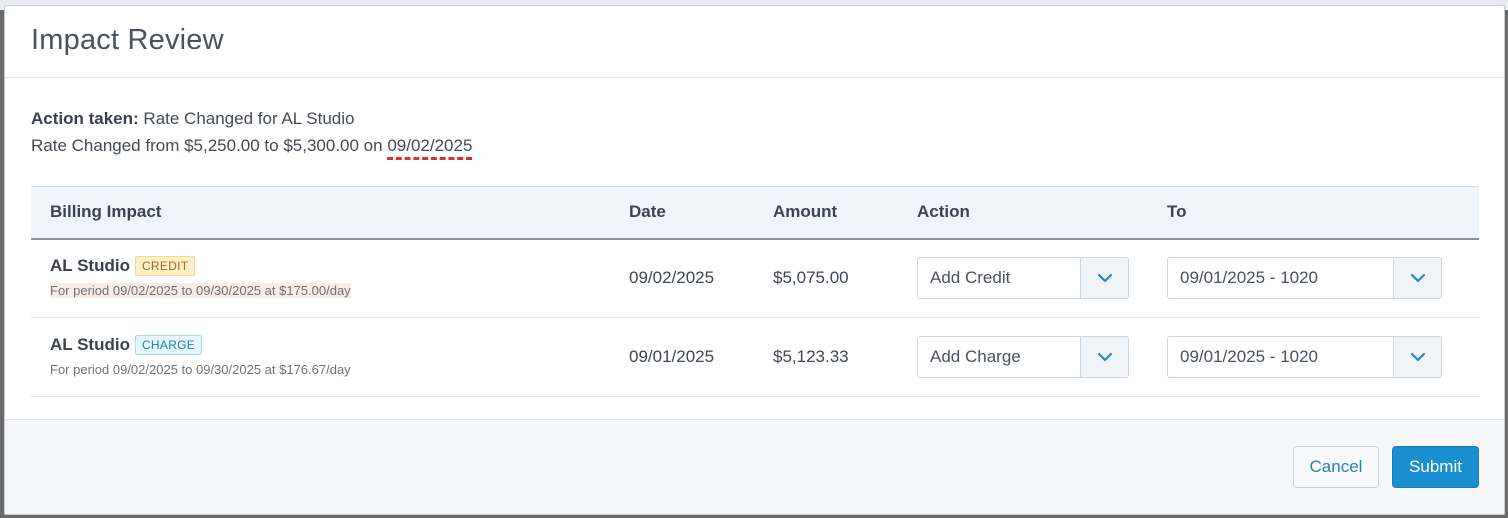 Image resolution: width=1508 pixels, height=518 pixels. Describe the element at coordinates (701, 213) in the screenshot. I see `header-date: Date` at that location.